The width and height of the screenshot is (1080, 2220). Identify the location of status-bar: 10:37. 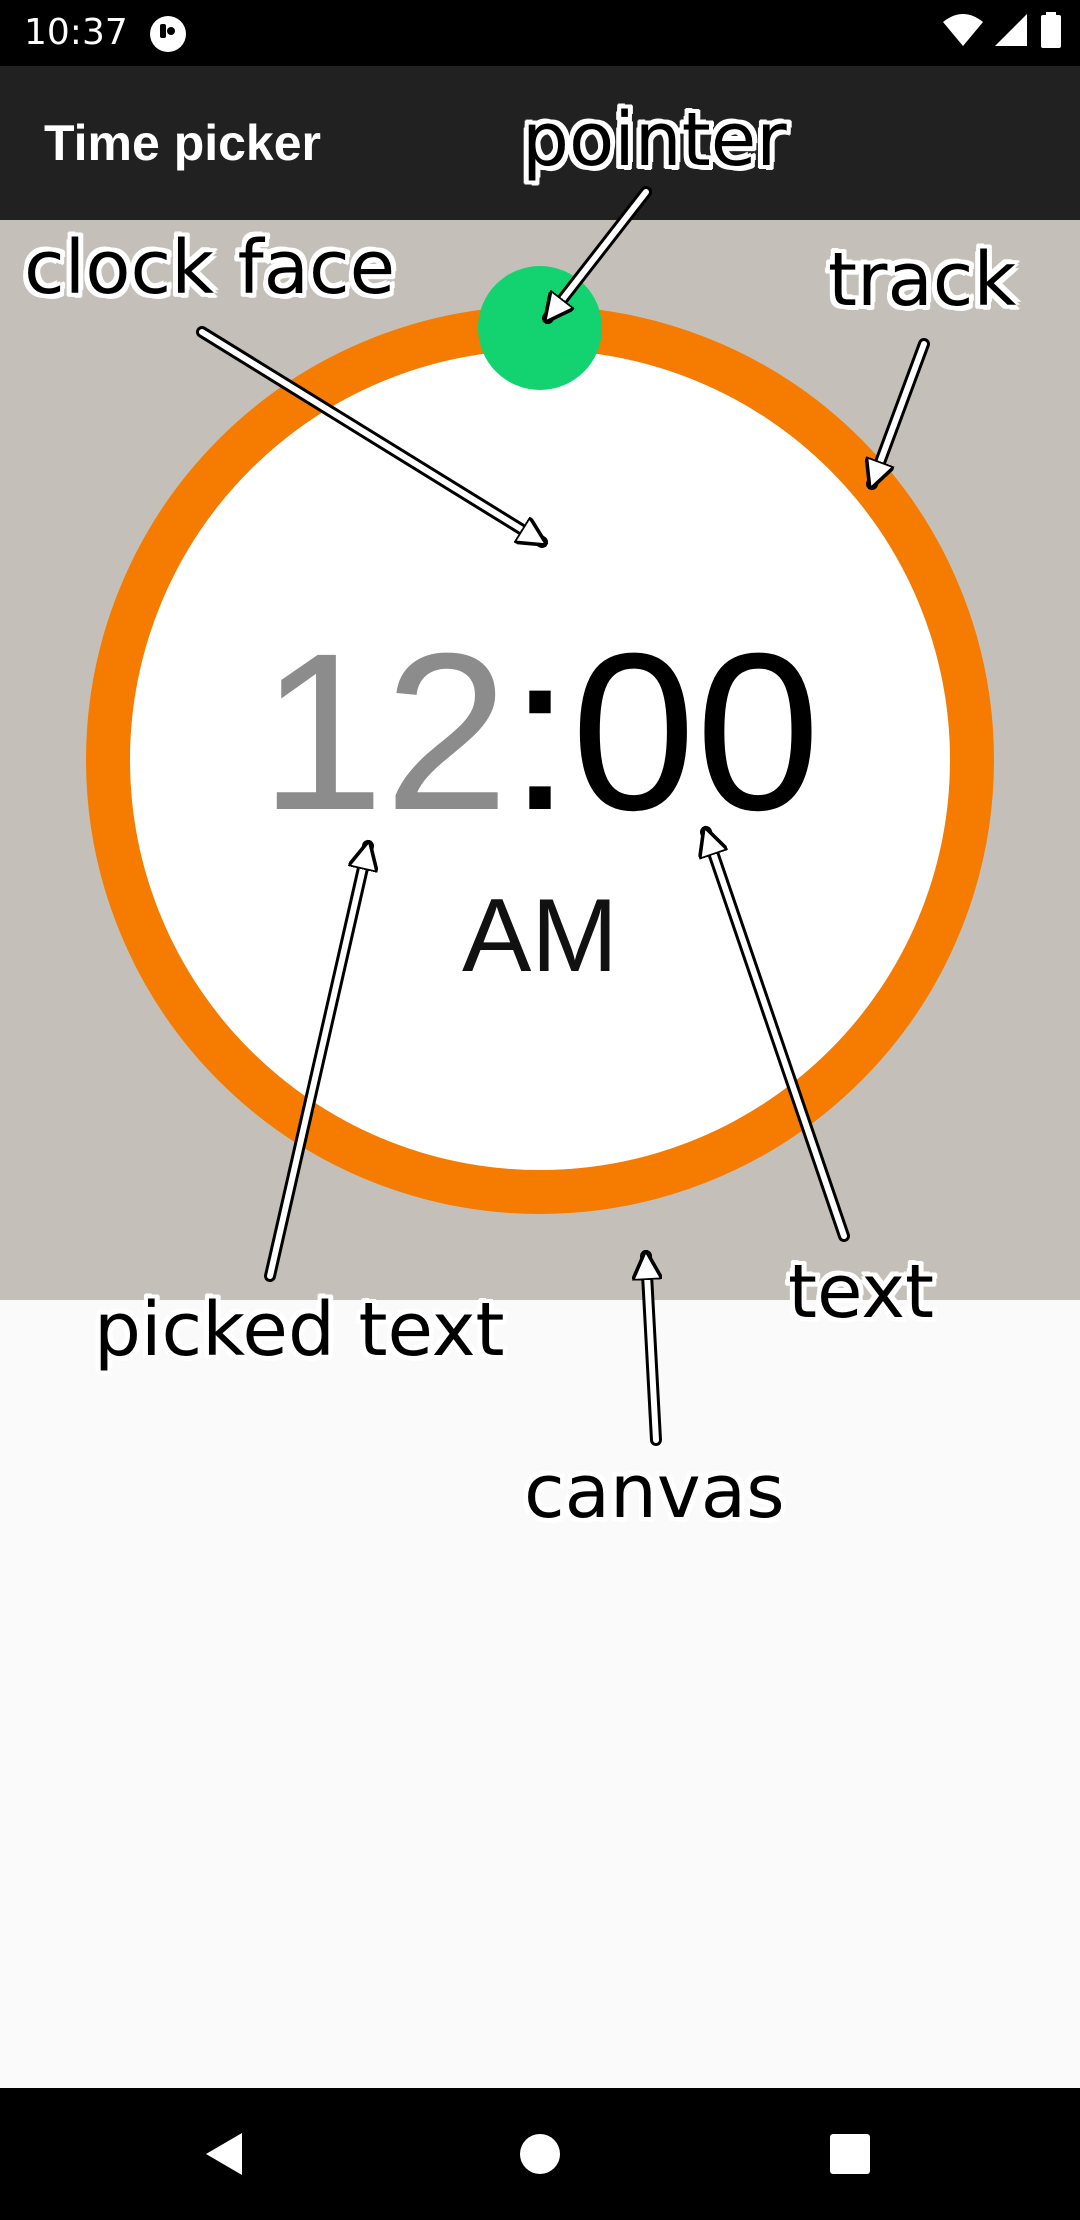
(540, 33).